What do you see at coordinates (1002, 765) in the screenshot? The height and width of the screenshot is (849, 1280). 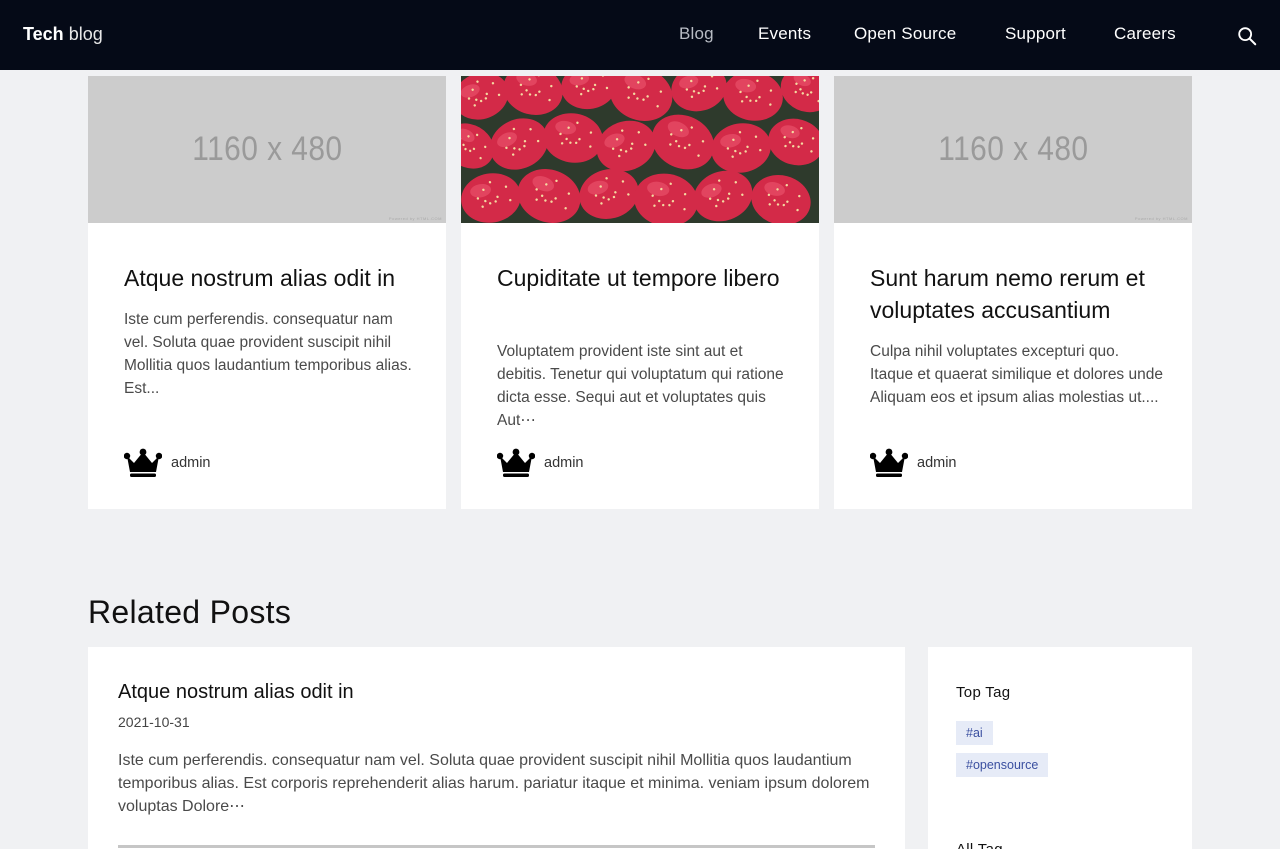 I see `tag-opensource: #opensource` at bounding box center [1002, 765].